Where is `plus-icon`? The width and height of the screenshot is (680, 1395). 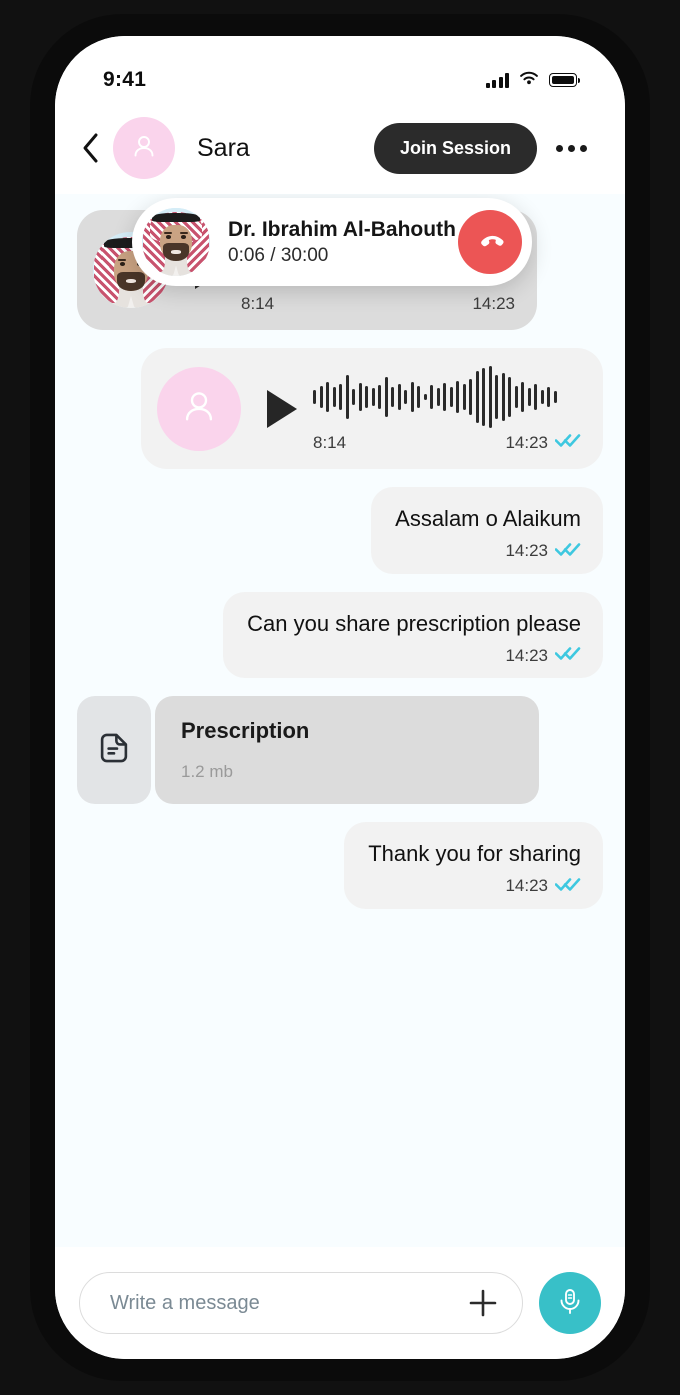 plus-icon is located at coordinates (483, 1306).